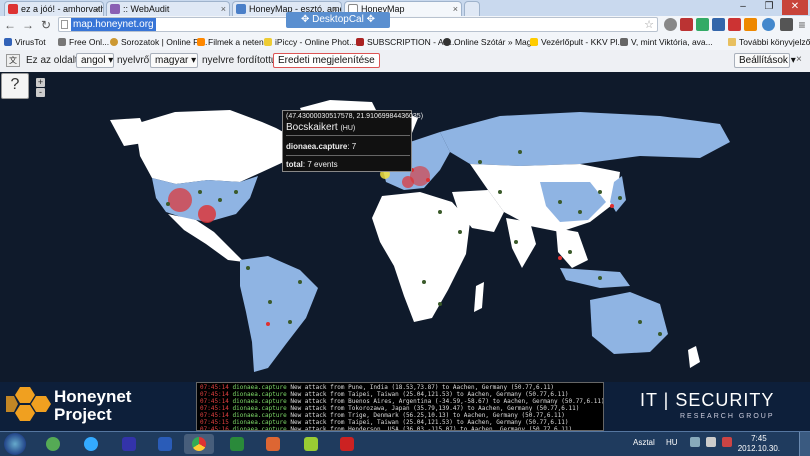  What do you see at coordinates (53, 444) in the screenshot?
I see `taskbar-messenger` at bounding box center [53, 444].